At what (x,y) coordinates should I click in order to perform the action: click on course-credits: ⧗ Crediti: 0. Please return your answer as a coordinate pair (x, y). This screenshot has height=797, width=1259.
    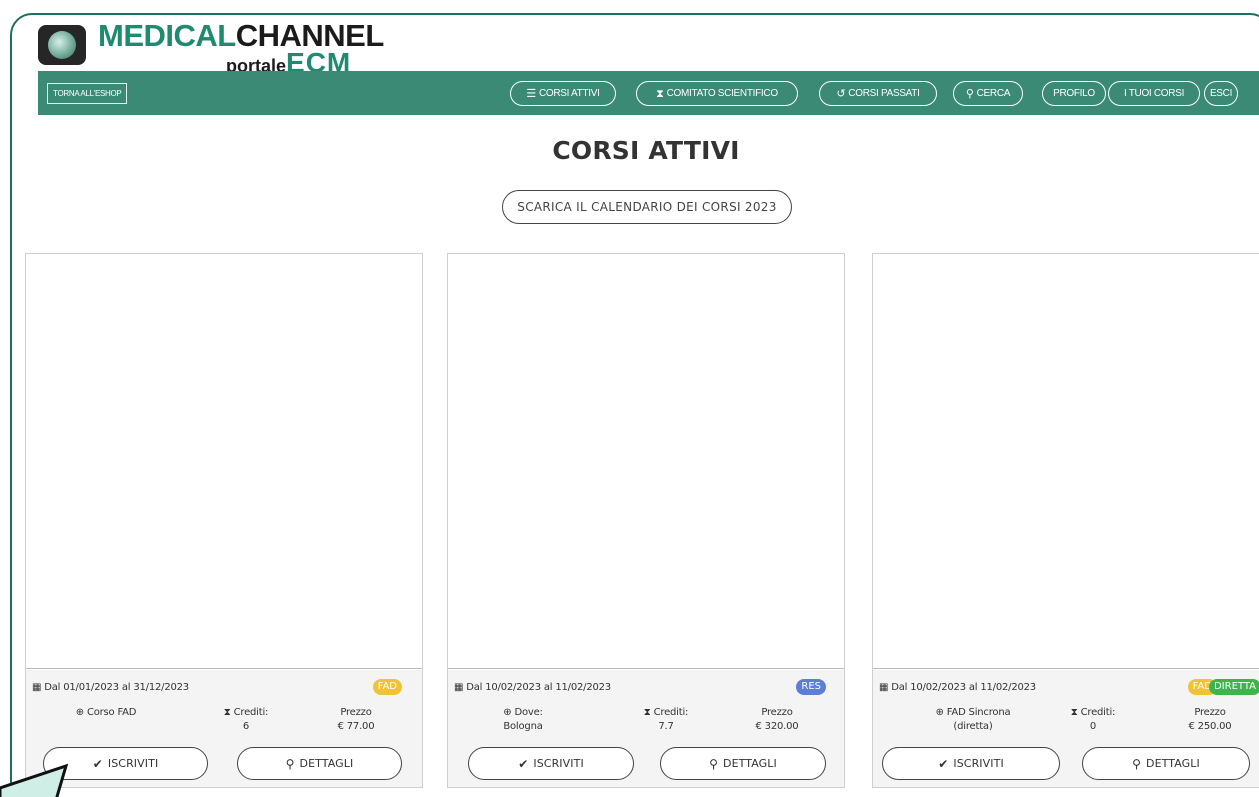
    Looking at the image, I should click on (1093, 719).